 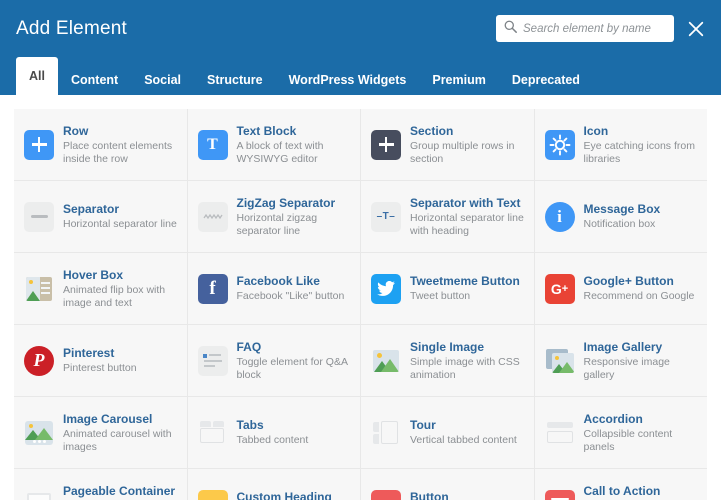 I want to click on element-card: Separator Horizontal separator line, so click(x=100, y=216).